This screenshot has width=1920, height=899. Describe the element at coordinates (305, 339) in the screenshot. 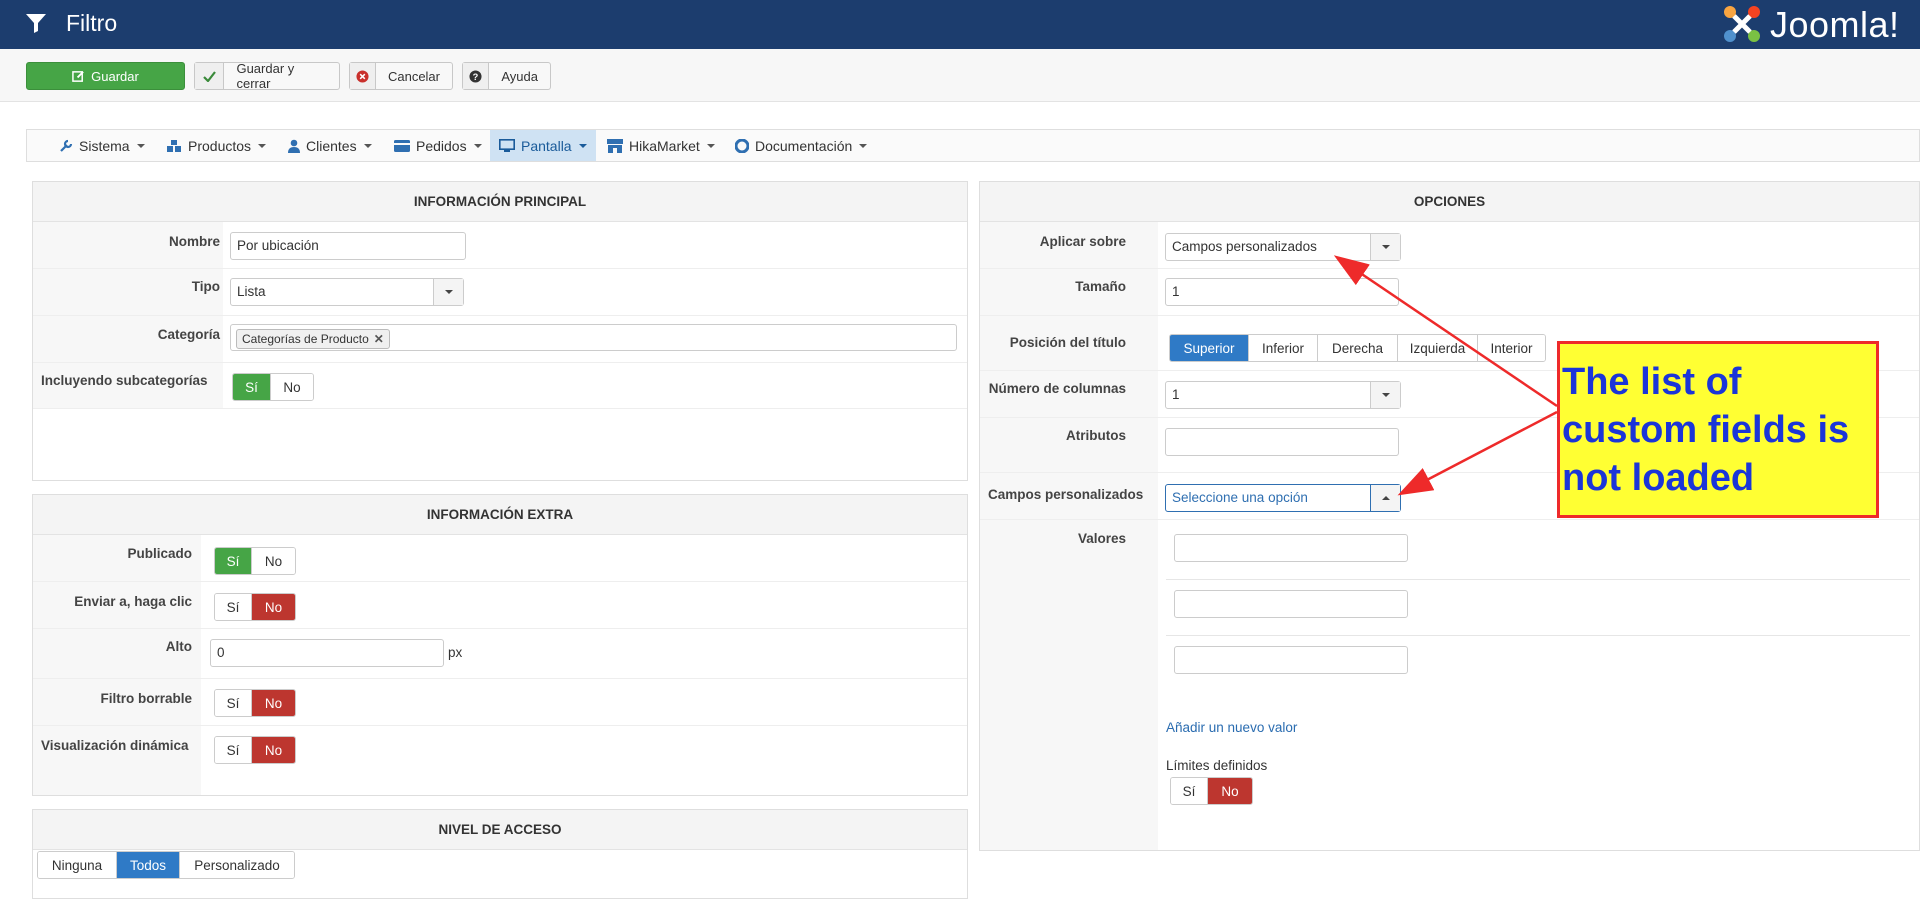

I see `category-tag-label: Categorías de Producto` at that location.